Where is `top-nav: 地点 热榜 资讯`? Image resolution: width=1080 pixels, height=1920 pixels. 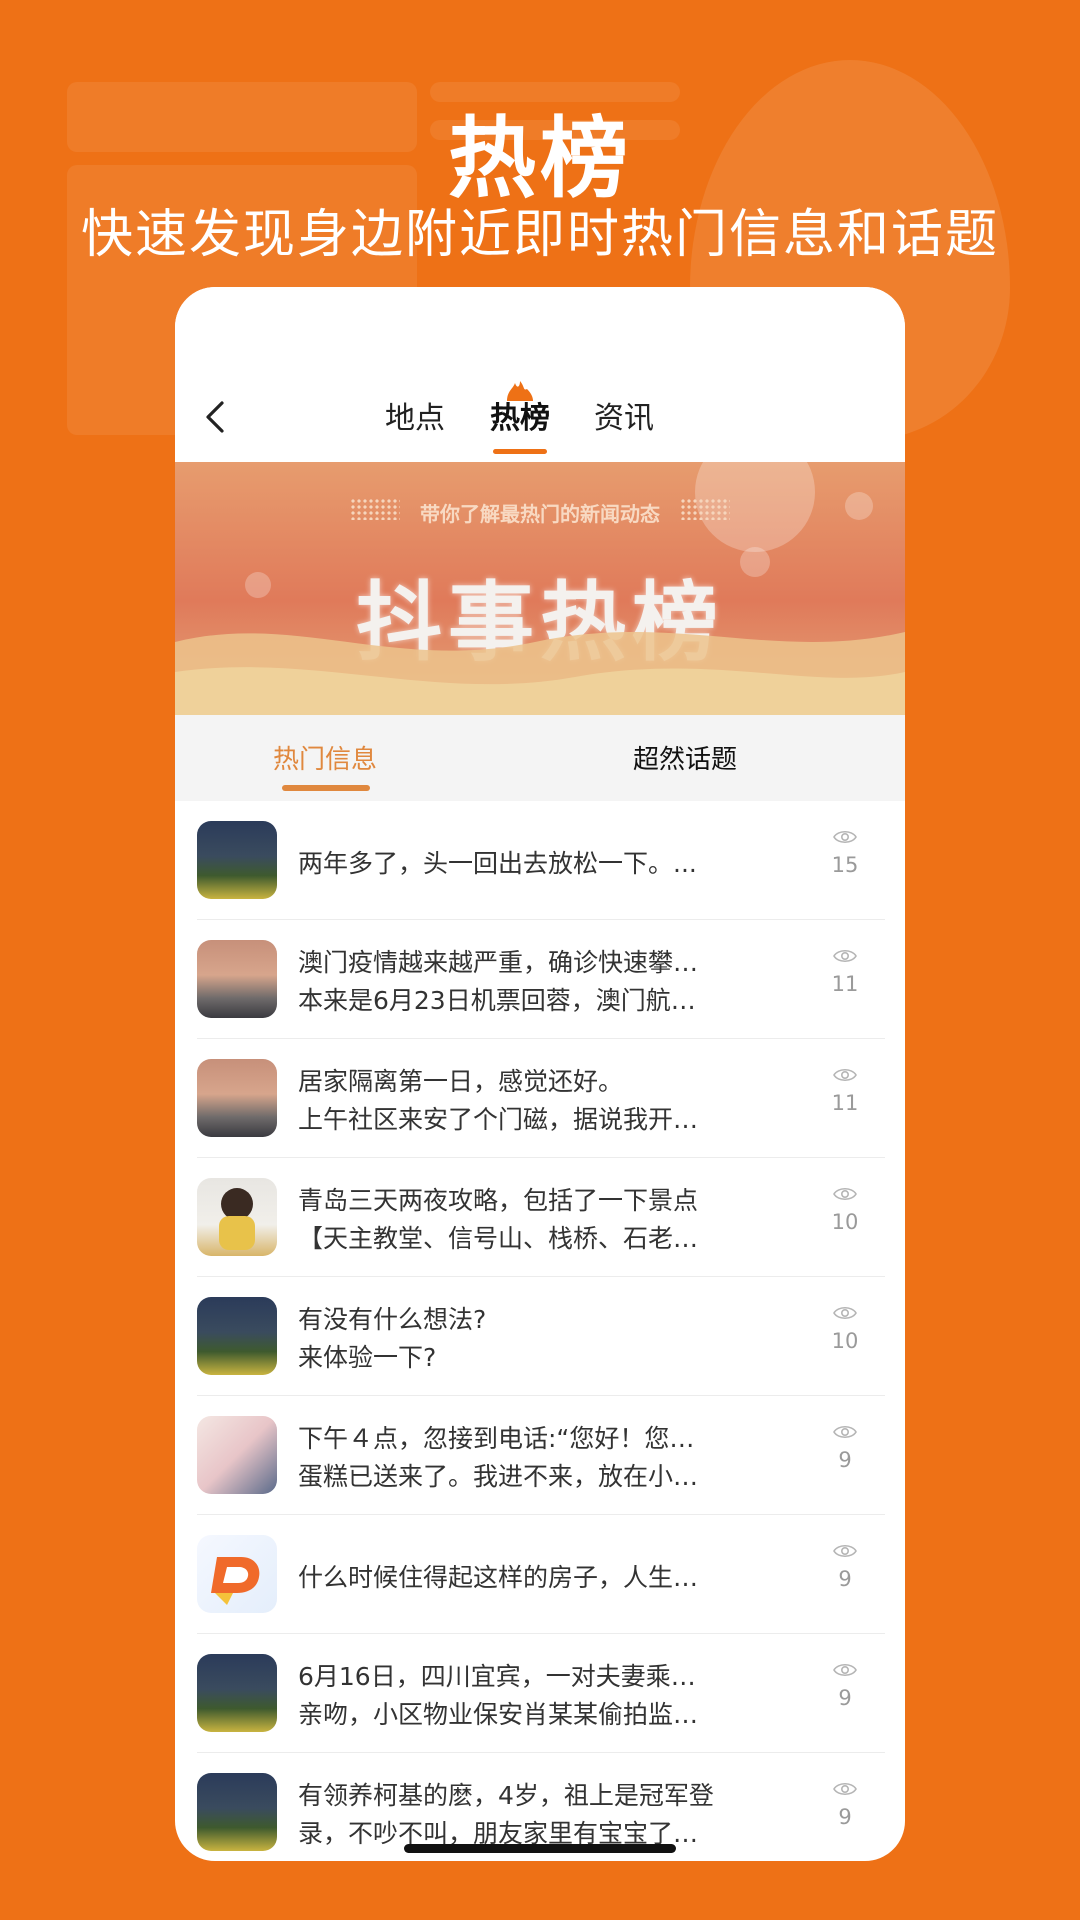 top-nav: 地点 热榜 资讯 is located at coordinates (540, 374).